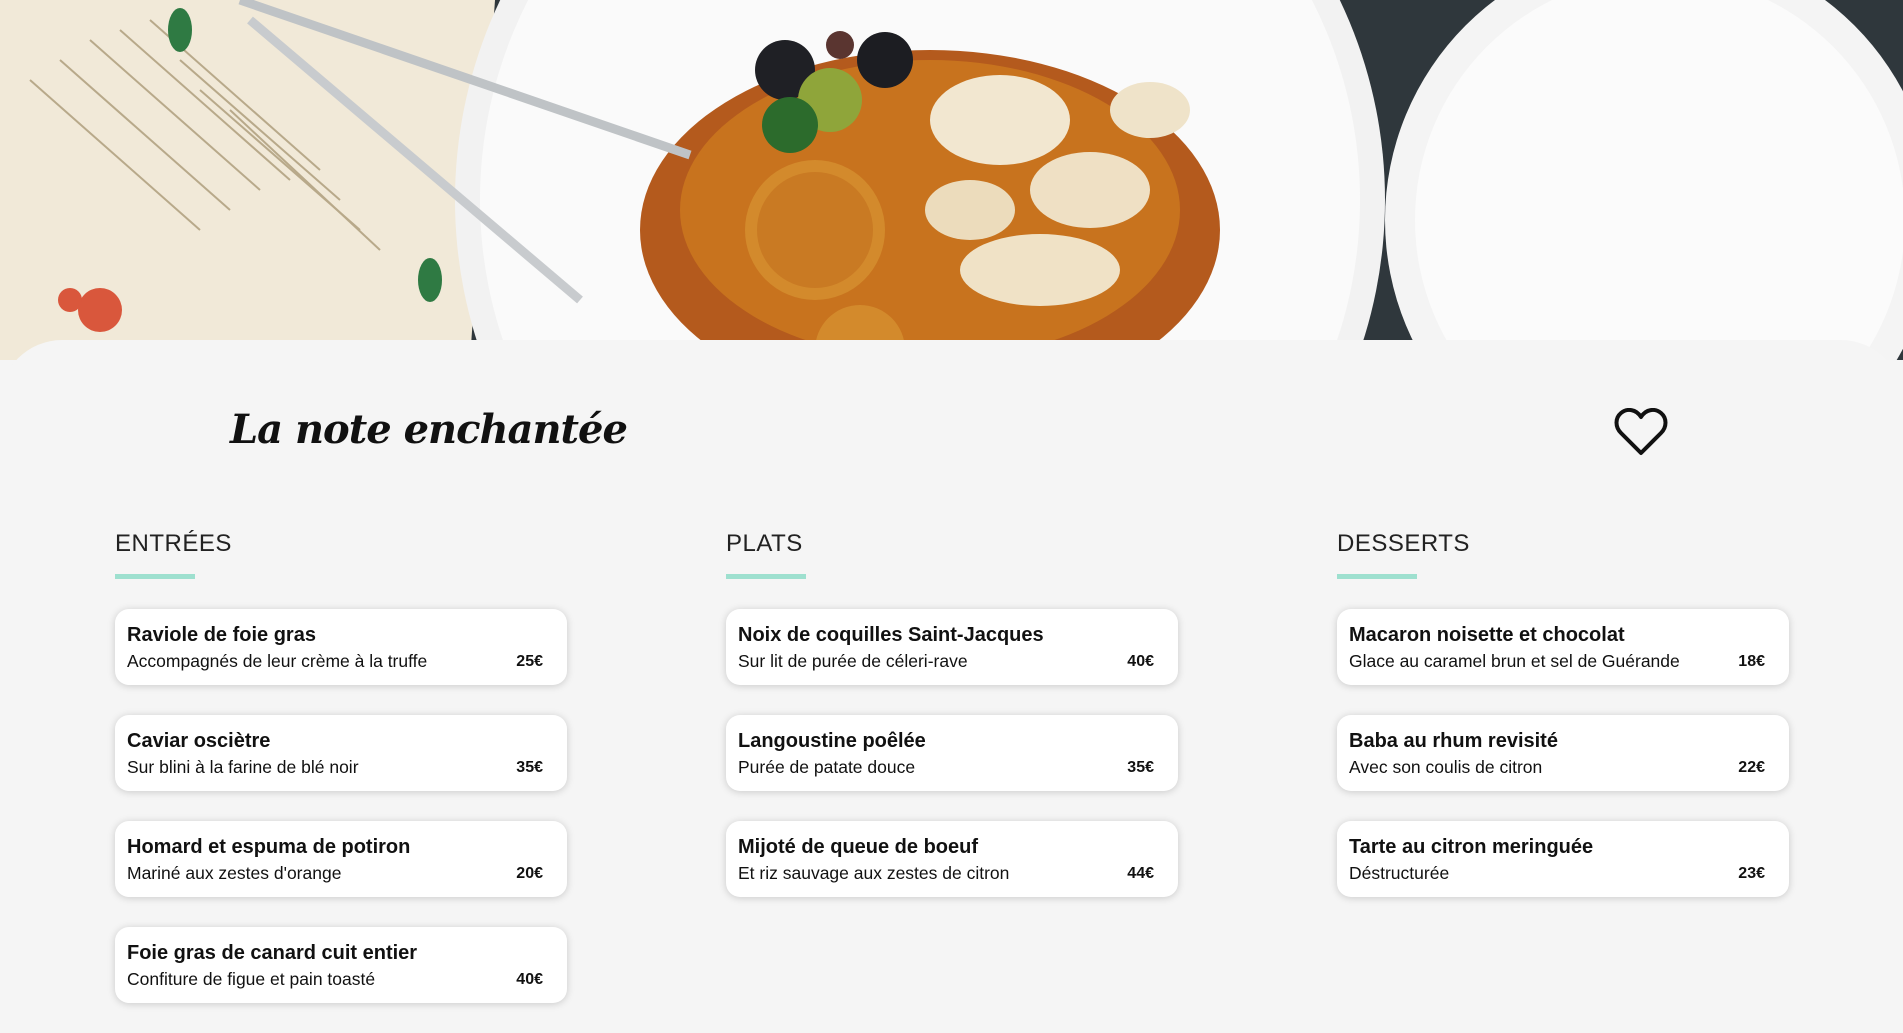 This screenshot has height=1033, width=1903. What do you see at coordinates (1514, 661) in the screenshot?
I see `dish-description: Glace au caramel brun et sel de Guérande` at bounding box center [1514, 661].